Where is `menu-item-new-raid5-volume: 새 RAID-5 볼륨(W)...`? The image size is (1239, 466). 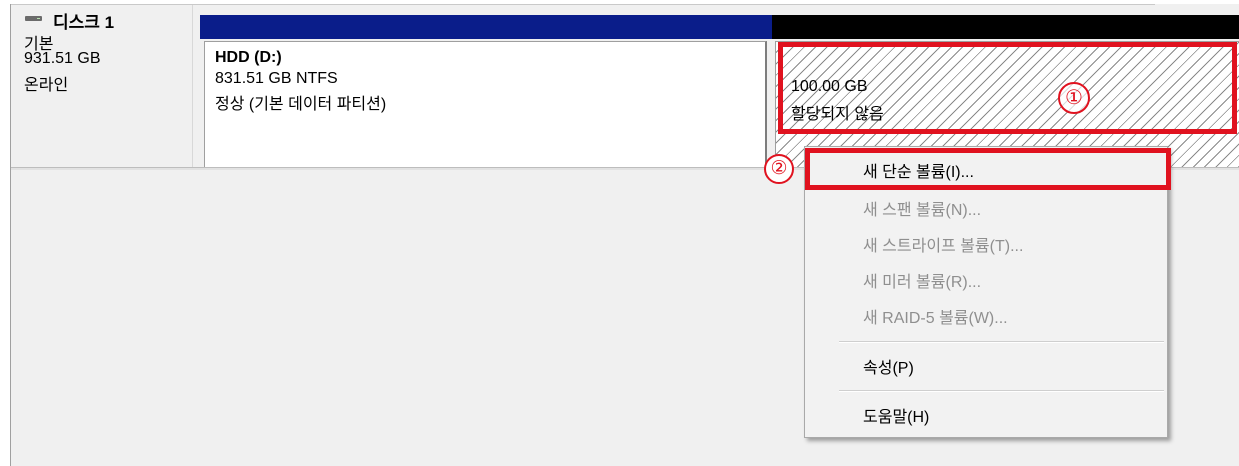 menu-item-new-raid5-volume: 새 RAID-5 볼륨(W)... is located at coordinates (935, 316).